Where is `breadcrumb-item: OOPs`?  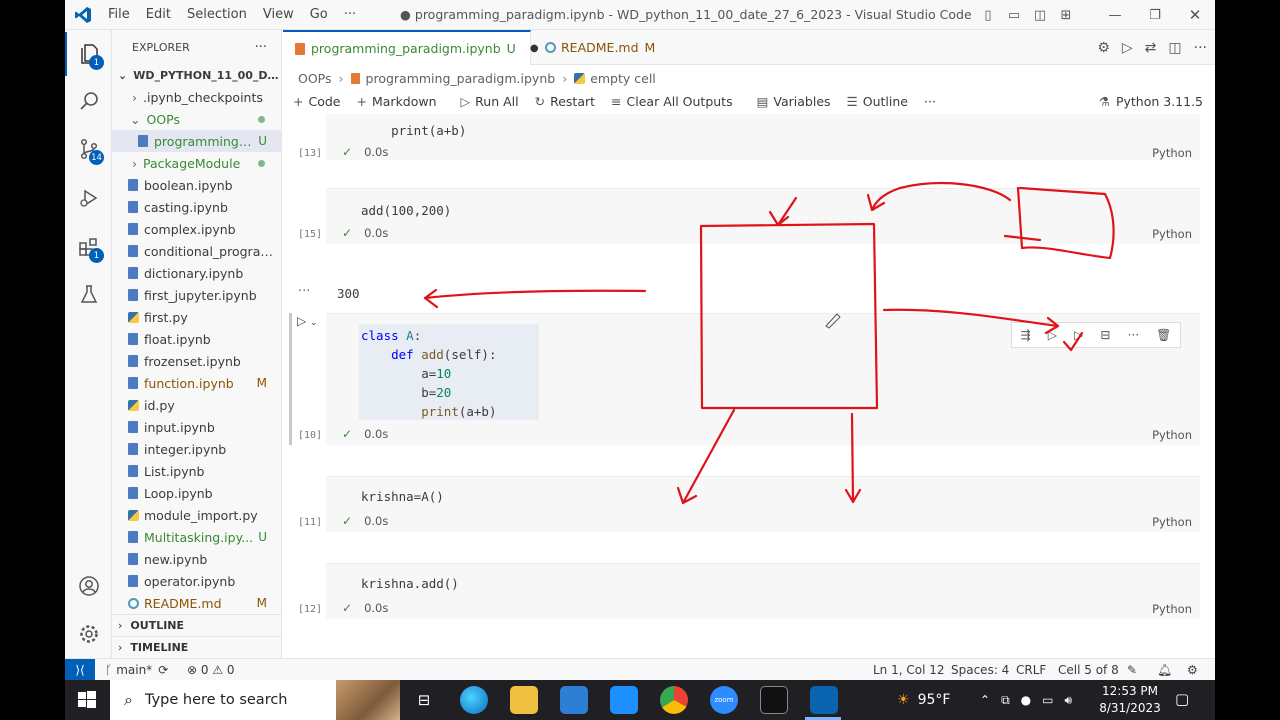
breadcrumb-item: OOPs is located at coordinates (315, 78).